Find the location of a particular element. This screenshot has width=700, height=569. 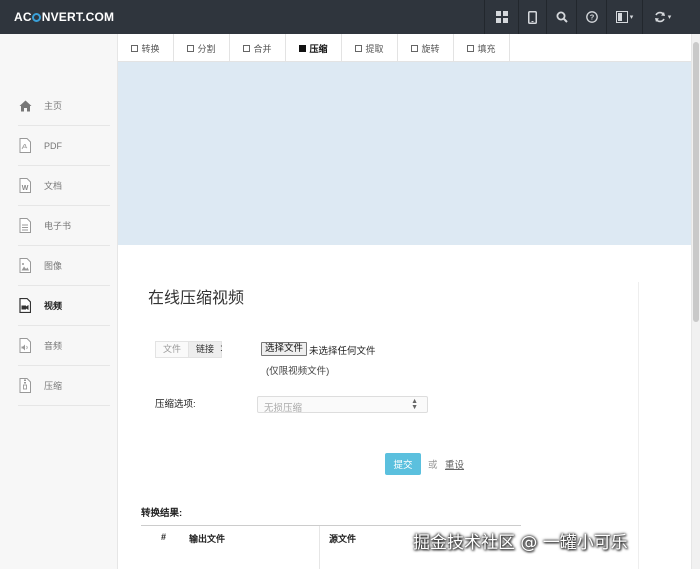

sidebar-item-video: 视频 is located at coordinates (64, 306).